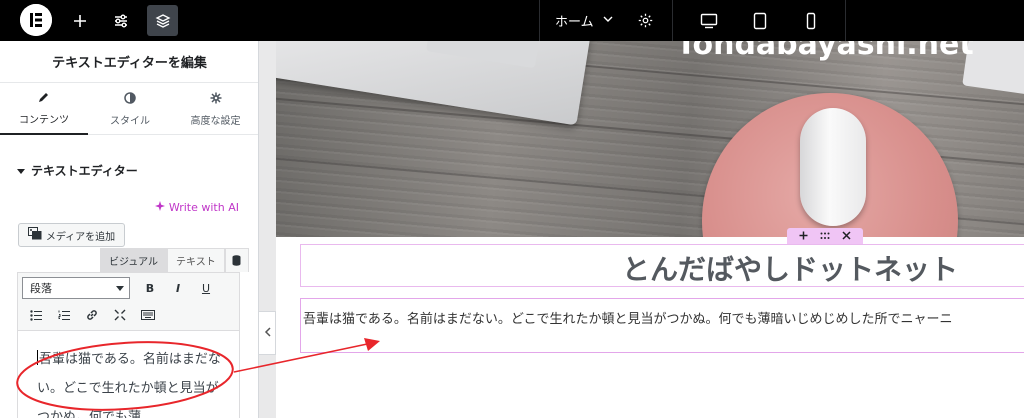 This screenshot has width=1024, height=418. I want to click on chevron-down-icon, so click(608, 21).